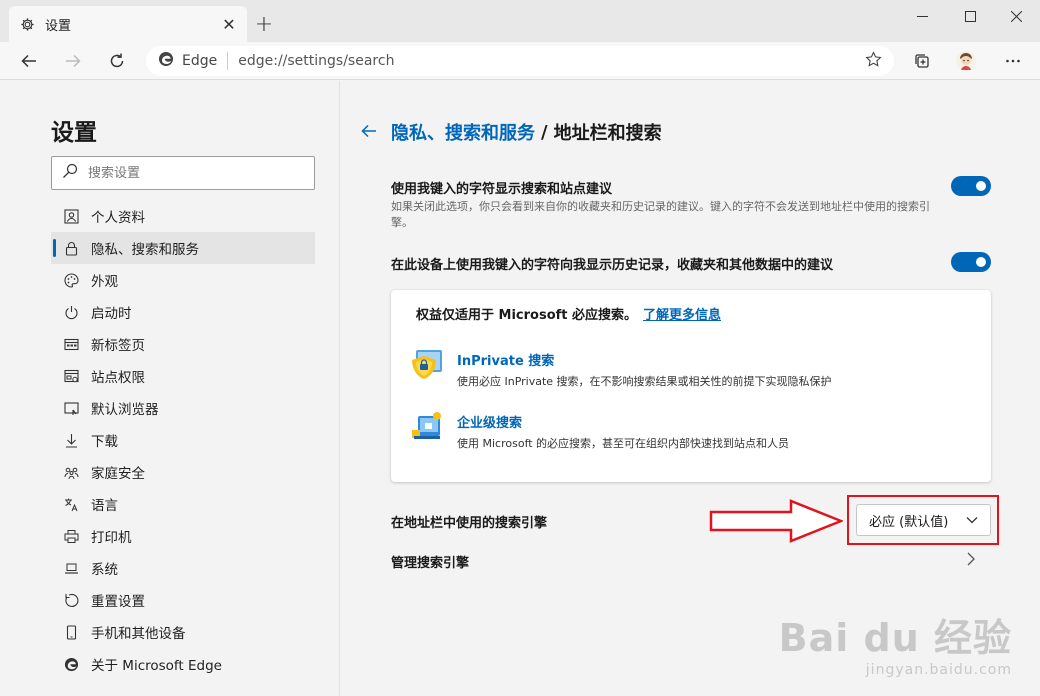  Describe the element at coordinates (138, 634) in the screenshot. I see `sidebar-item-label: 手机和其他设备` at that location.